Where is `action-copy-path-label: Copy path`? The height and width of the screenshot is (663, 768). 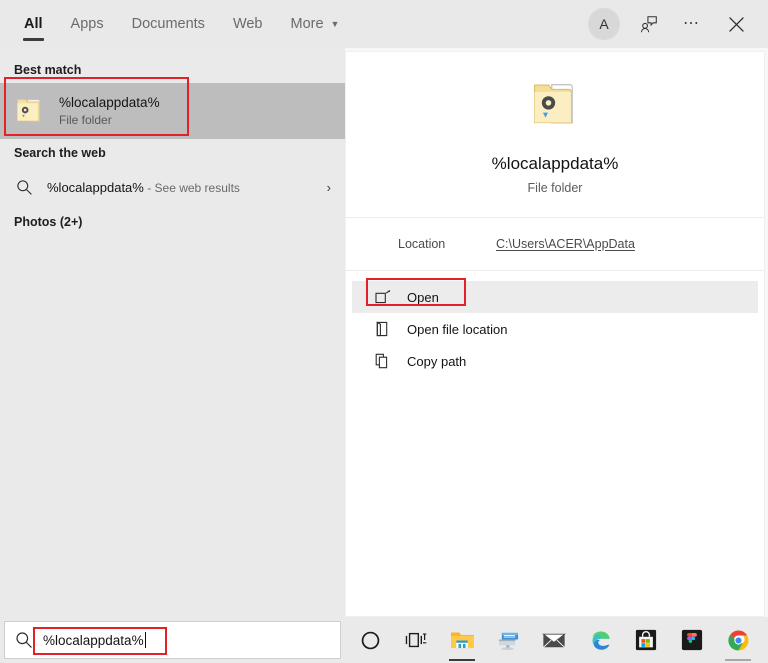 action-copy-path-label: Copy path is located at coordinates (437, 361).